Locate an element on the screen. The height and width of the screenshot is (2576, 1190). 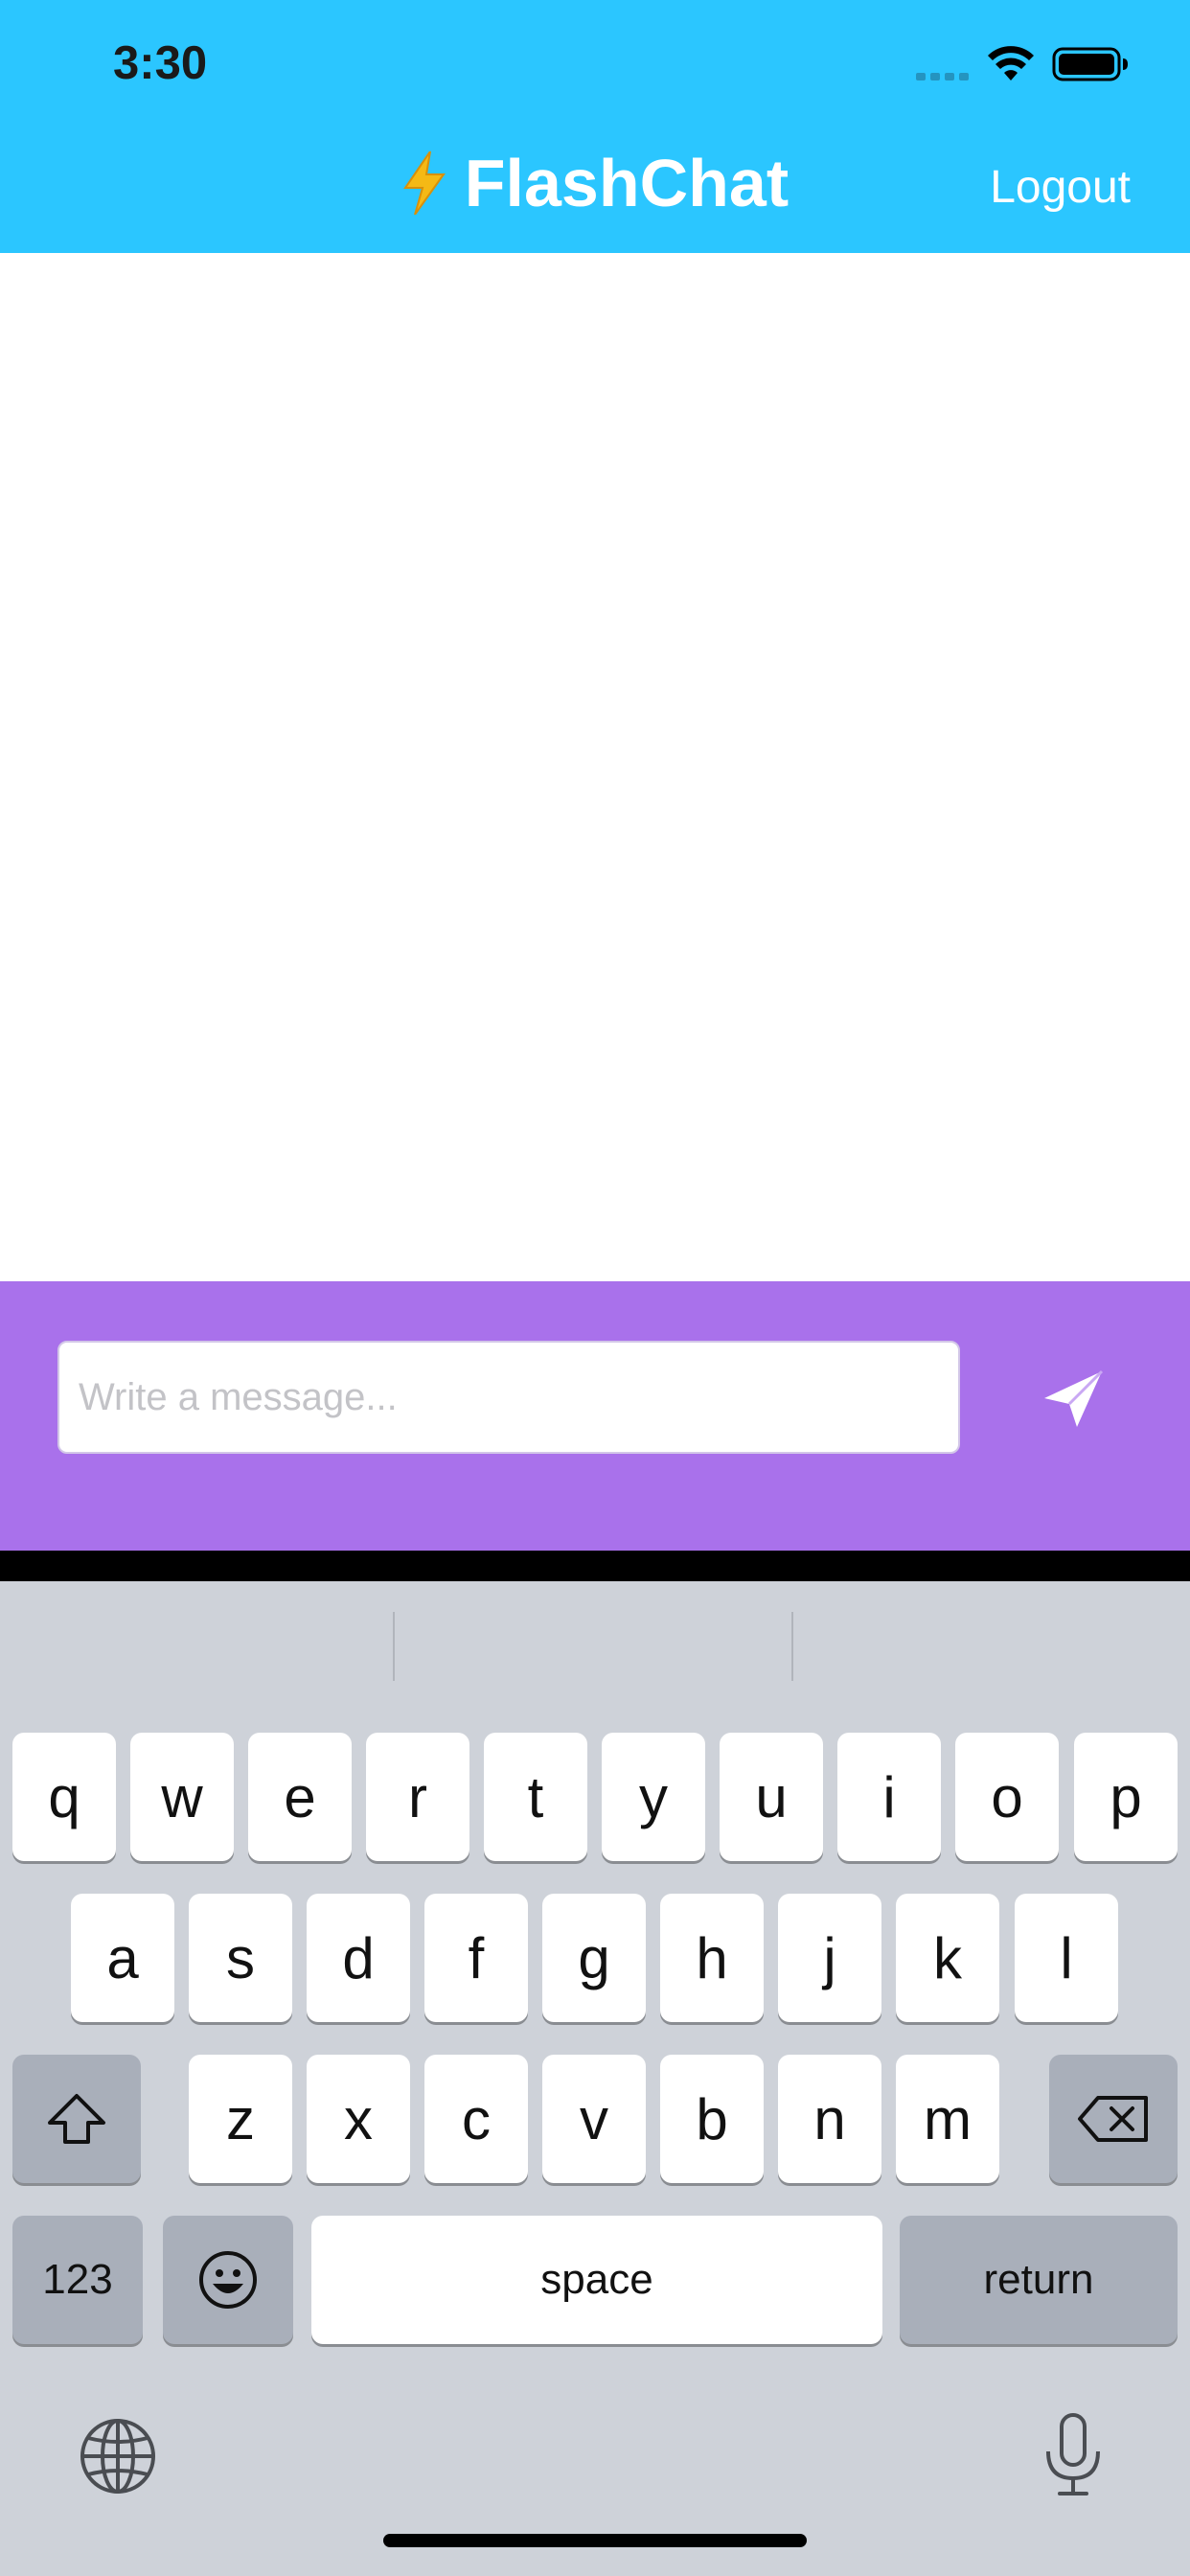
key-x: x is located at coordinates (358, 2119).